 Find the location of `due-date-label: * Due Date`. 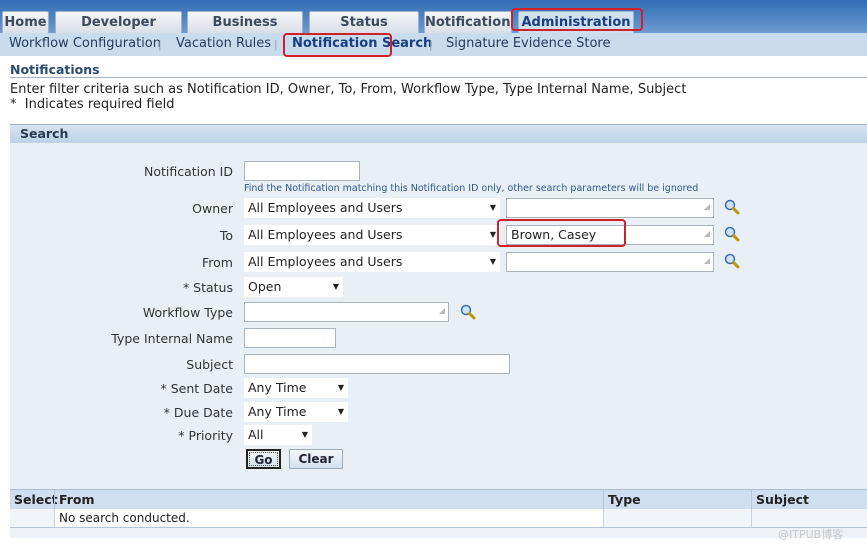

due-date-label: * Due Date is located at coordinates (198, 412).